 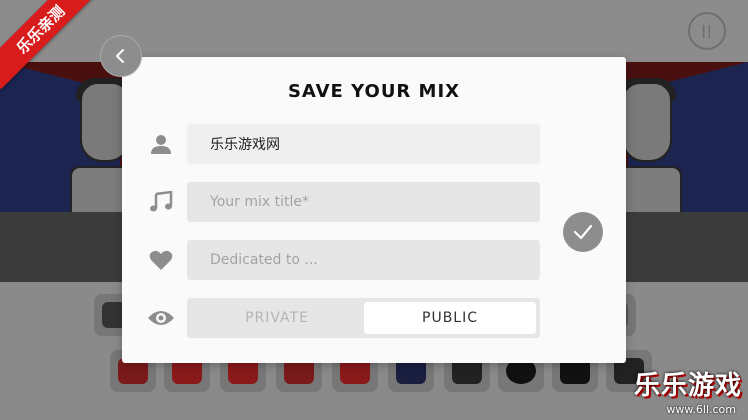 What do you see at coordinates (701, 409) in the screenshot?
I see `watermark-url: www.6ll.com` at bounding box center [701, 409].